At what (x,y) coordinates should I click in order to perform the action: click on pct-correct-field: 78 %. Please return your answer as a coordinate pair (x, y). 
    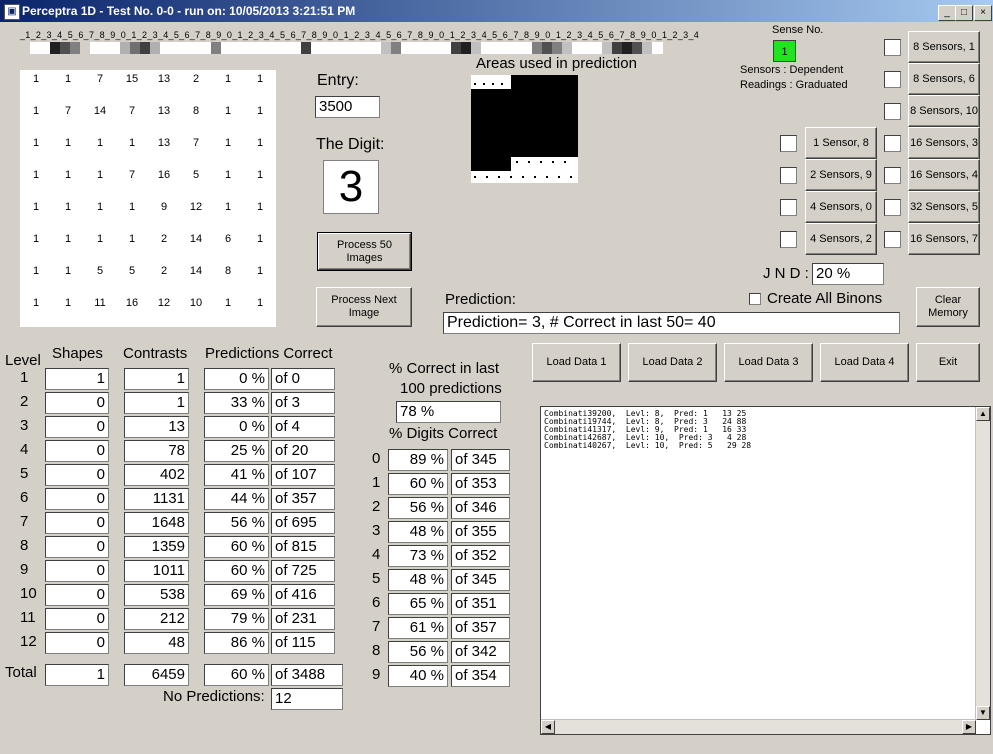
    Looking at the image, I should click on (448, 412).